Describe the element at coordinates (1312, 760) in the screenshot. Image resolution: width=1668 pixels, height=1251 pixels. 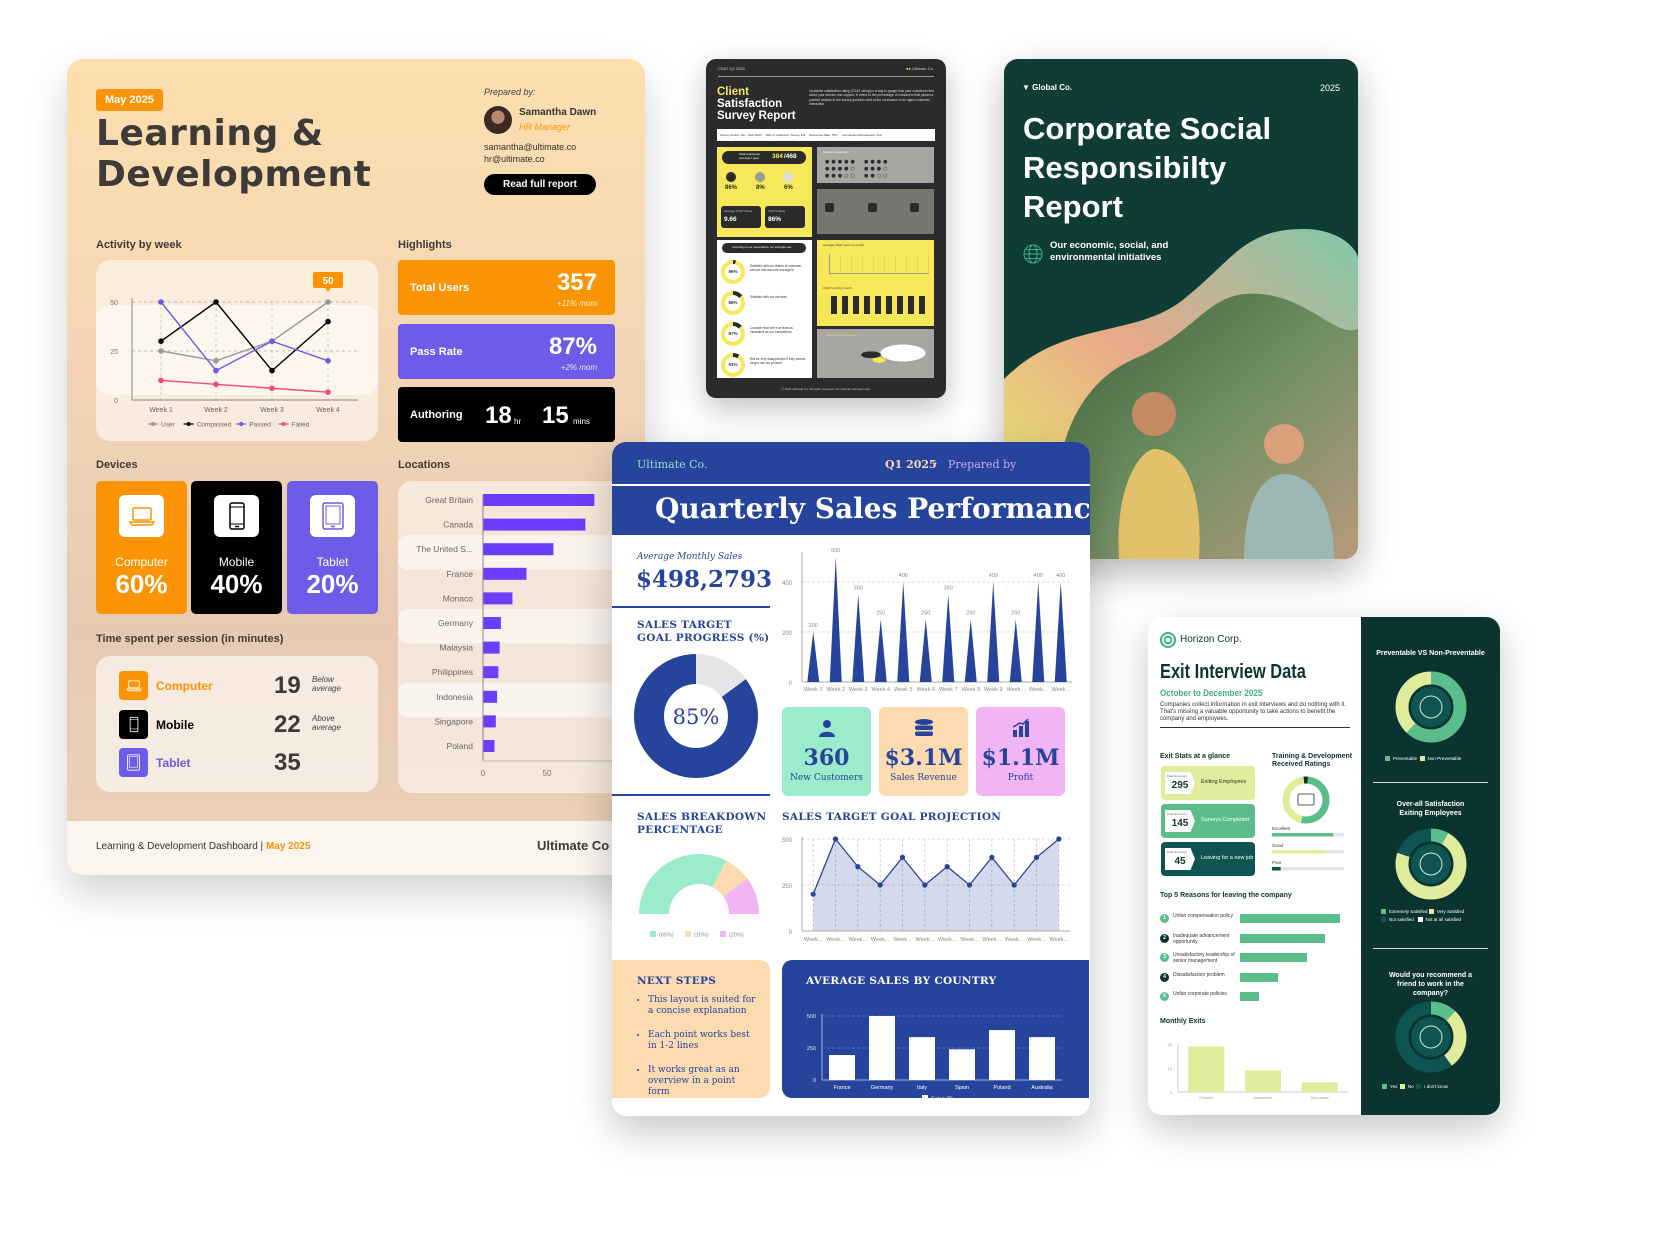
I see `section-title: Training & Development Received Ratings` at that location.